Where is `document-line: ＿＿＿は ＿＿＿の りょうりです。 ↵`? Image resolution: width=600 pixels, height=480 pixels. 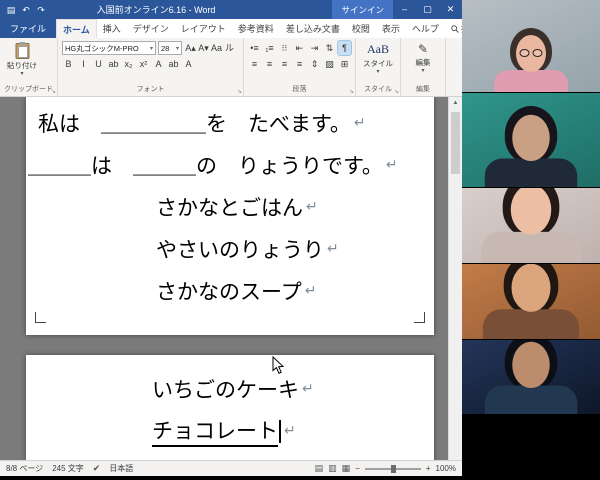 document-line: ＿＿＿は ＿＿＿の りょうりです。 ↵ is located at coordinates (230, 165).